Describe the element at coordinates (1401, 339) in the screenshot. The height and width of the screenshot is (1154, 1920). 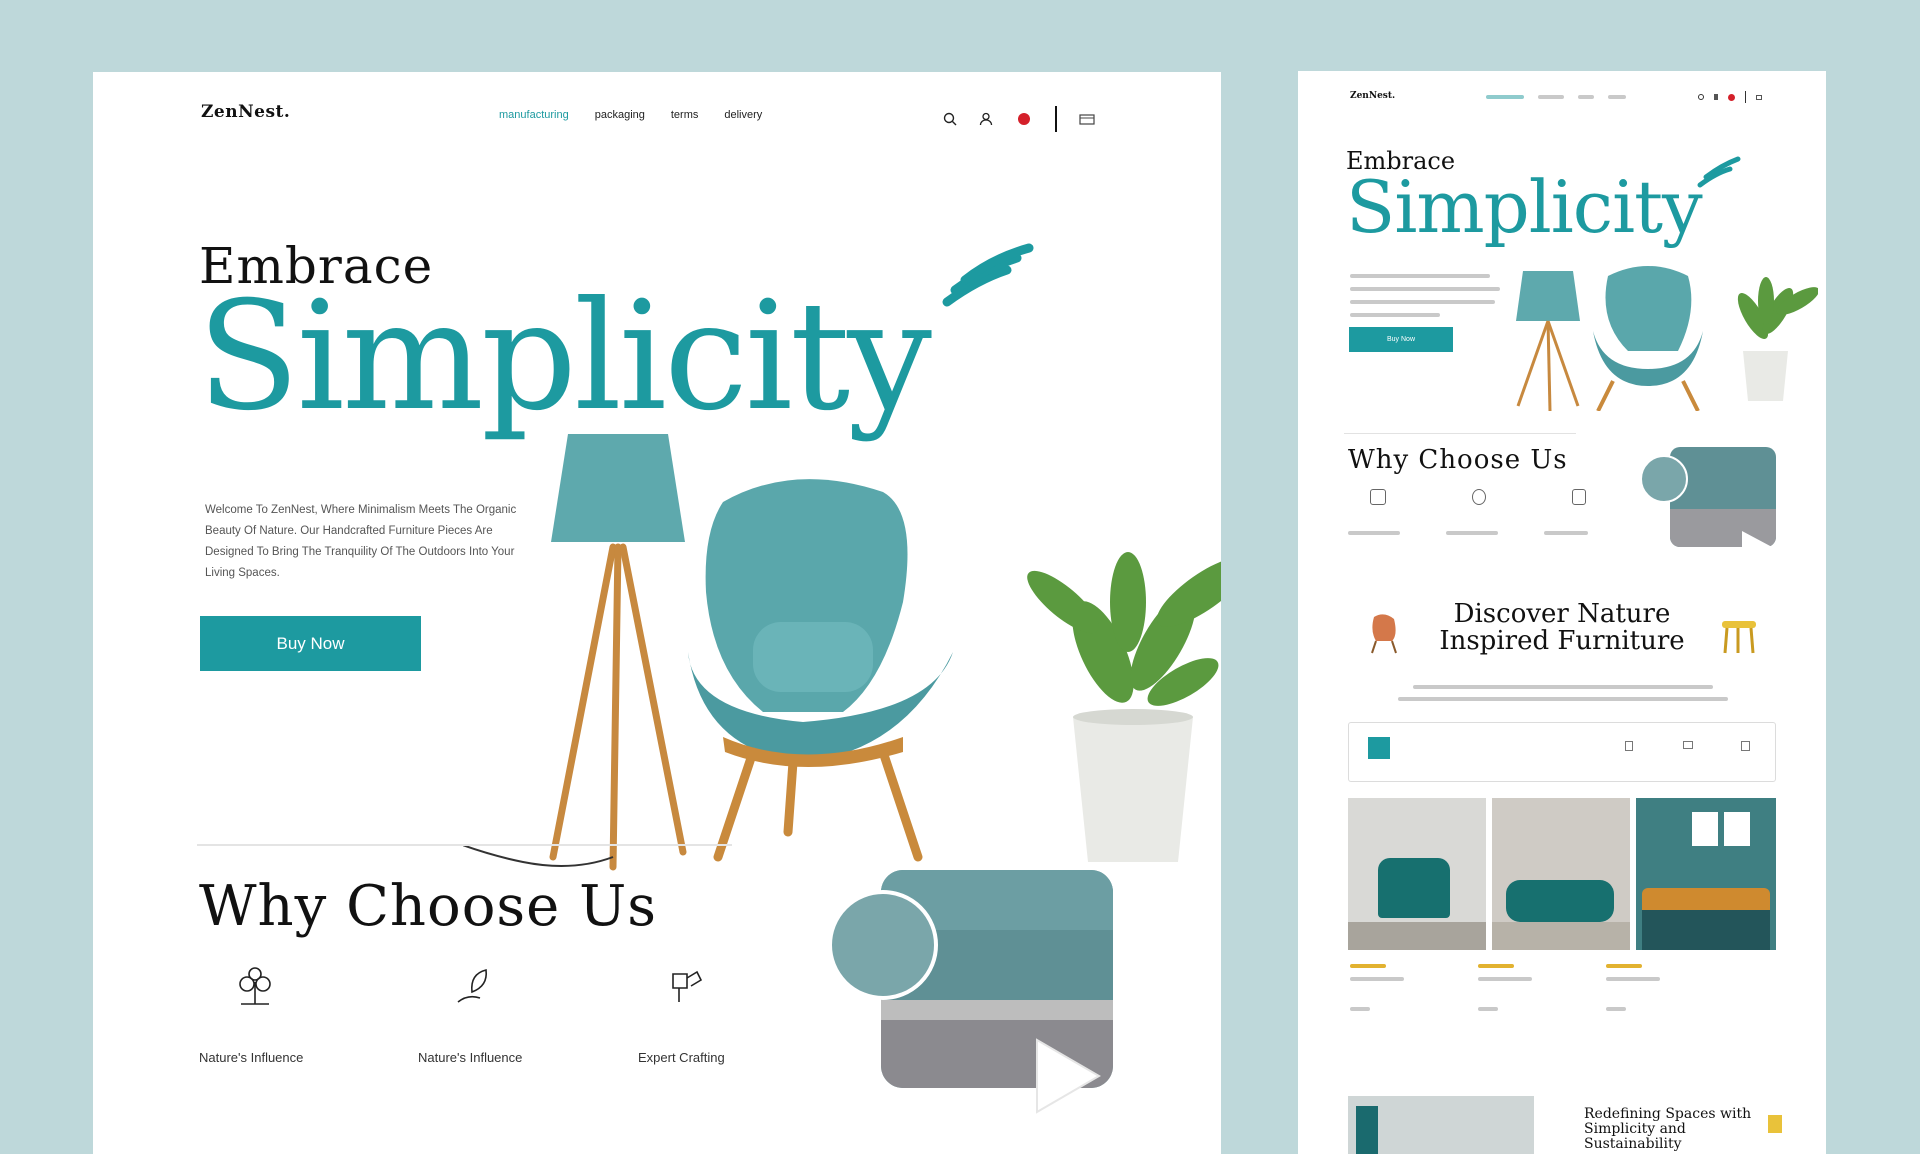
I see `side-buy-now-button: Buy Now` at that location.